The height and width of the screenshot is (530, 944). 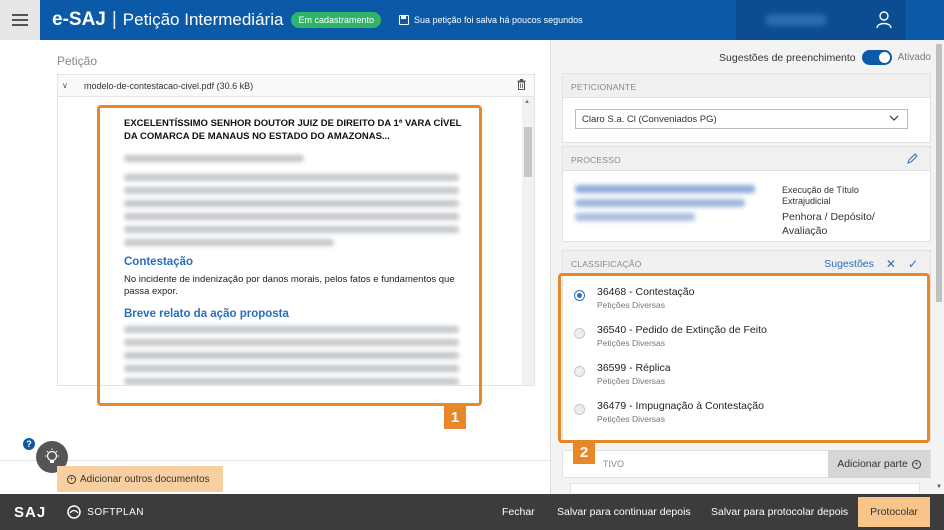 I want to click on form-scrollbar: ▼, so click(x=939, y=267).